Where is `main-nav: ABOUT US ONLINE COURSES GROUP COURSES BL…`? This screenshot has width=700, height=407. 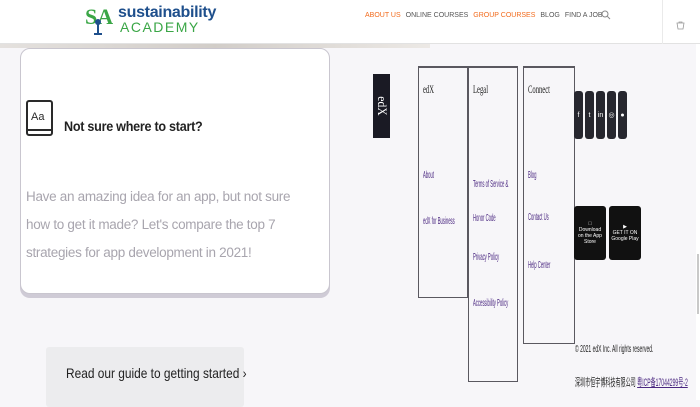 main-nav: ABOUT US ONLINE COURSES GROUP COURSES BL… is located at coordinates (484, 15).